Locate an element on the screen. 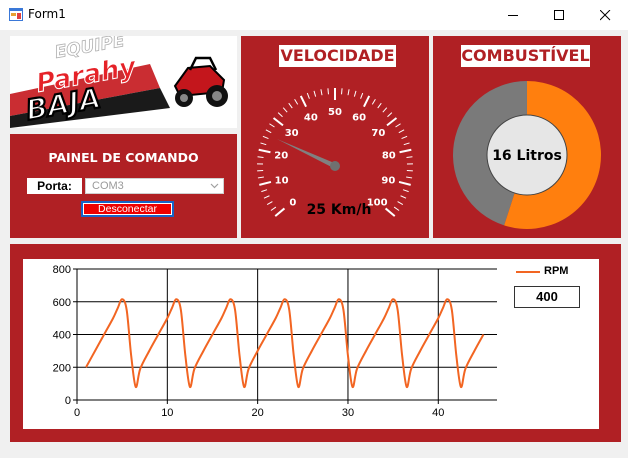 Image resolution: width=628 pixels, height=458 pixels. window-title: Form1 is located at coordinates (47, 14).